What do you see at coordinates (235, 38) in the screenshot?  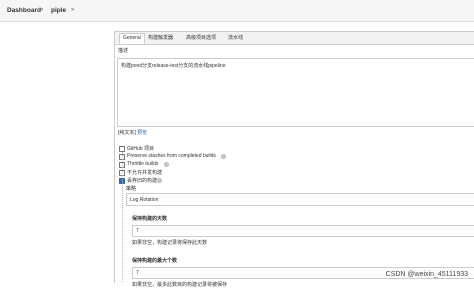 I see `tab-pipeline: 流水线` at bounding box center [235, 38].